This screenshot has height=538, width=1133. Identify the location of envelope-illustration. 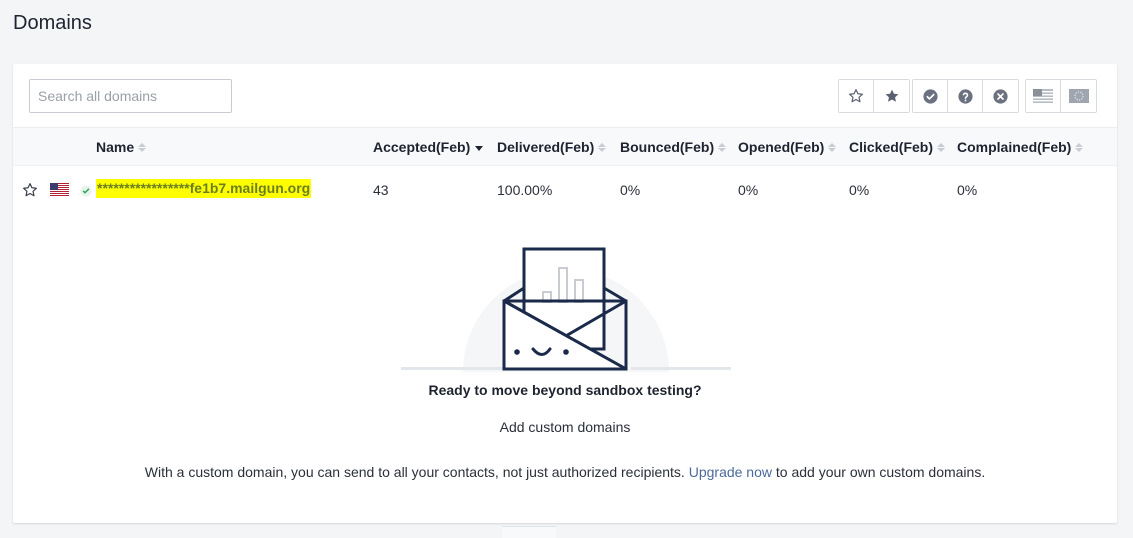
(566, 309).